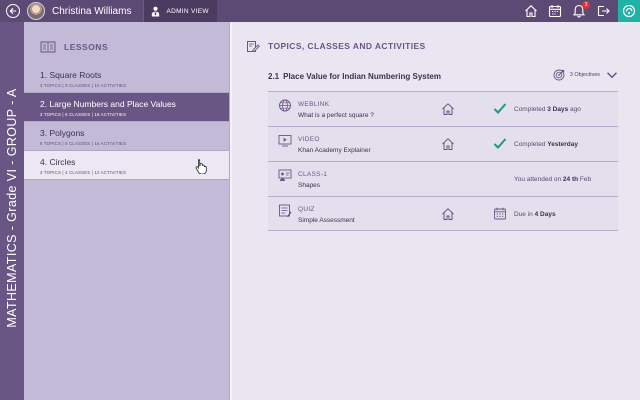 The height and width of the screenshot is (400, 640). I want to click on brand-logo-icon, so click(629, 11).